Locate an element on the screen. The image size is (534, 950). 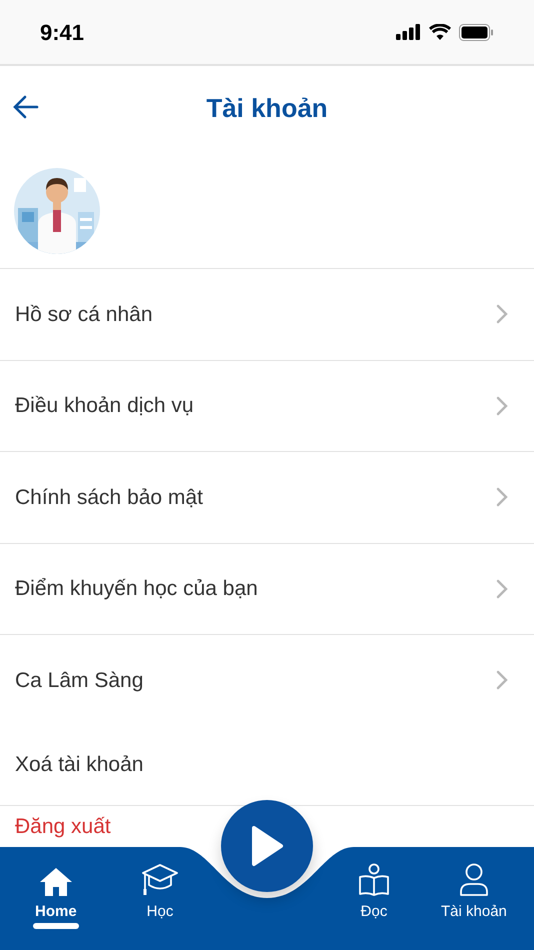
signal-icon is located at coordinates (408, 32).